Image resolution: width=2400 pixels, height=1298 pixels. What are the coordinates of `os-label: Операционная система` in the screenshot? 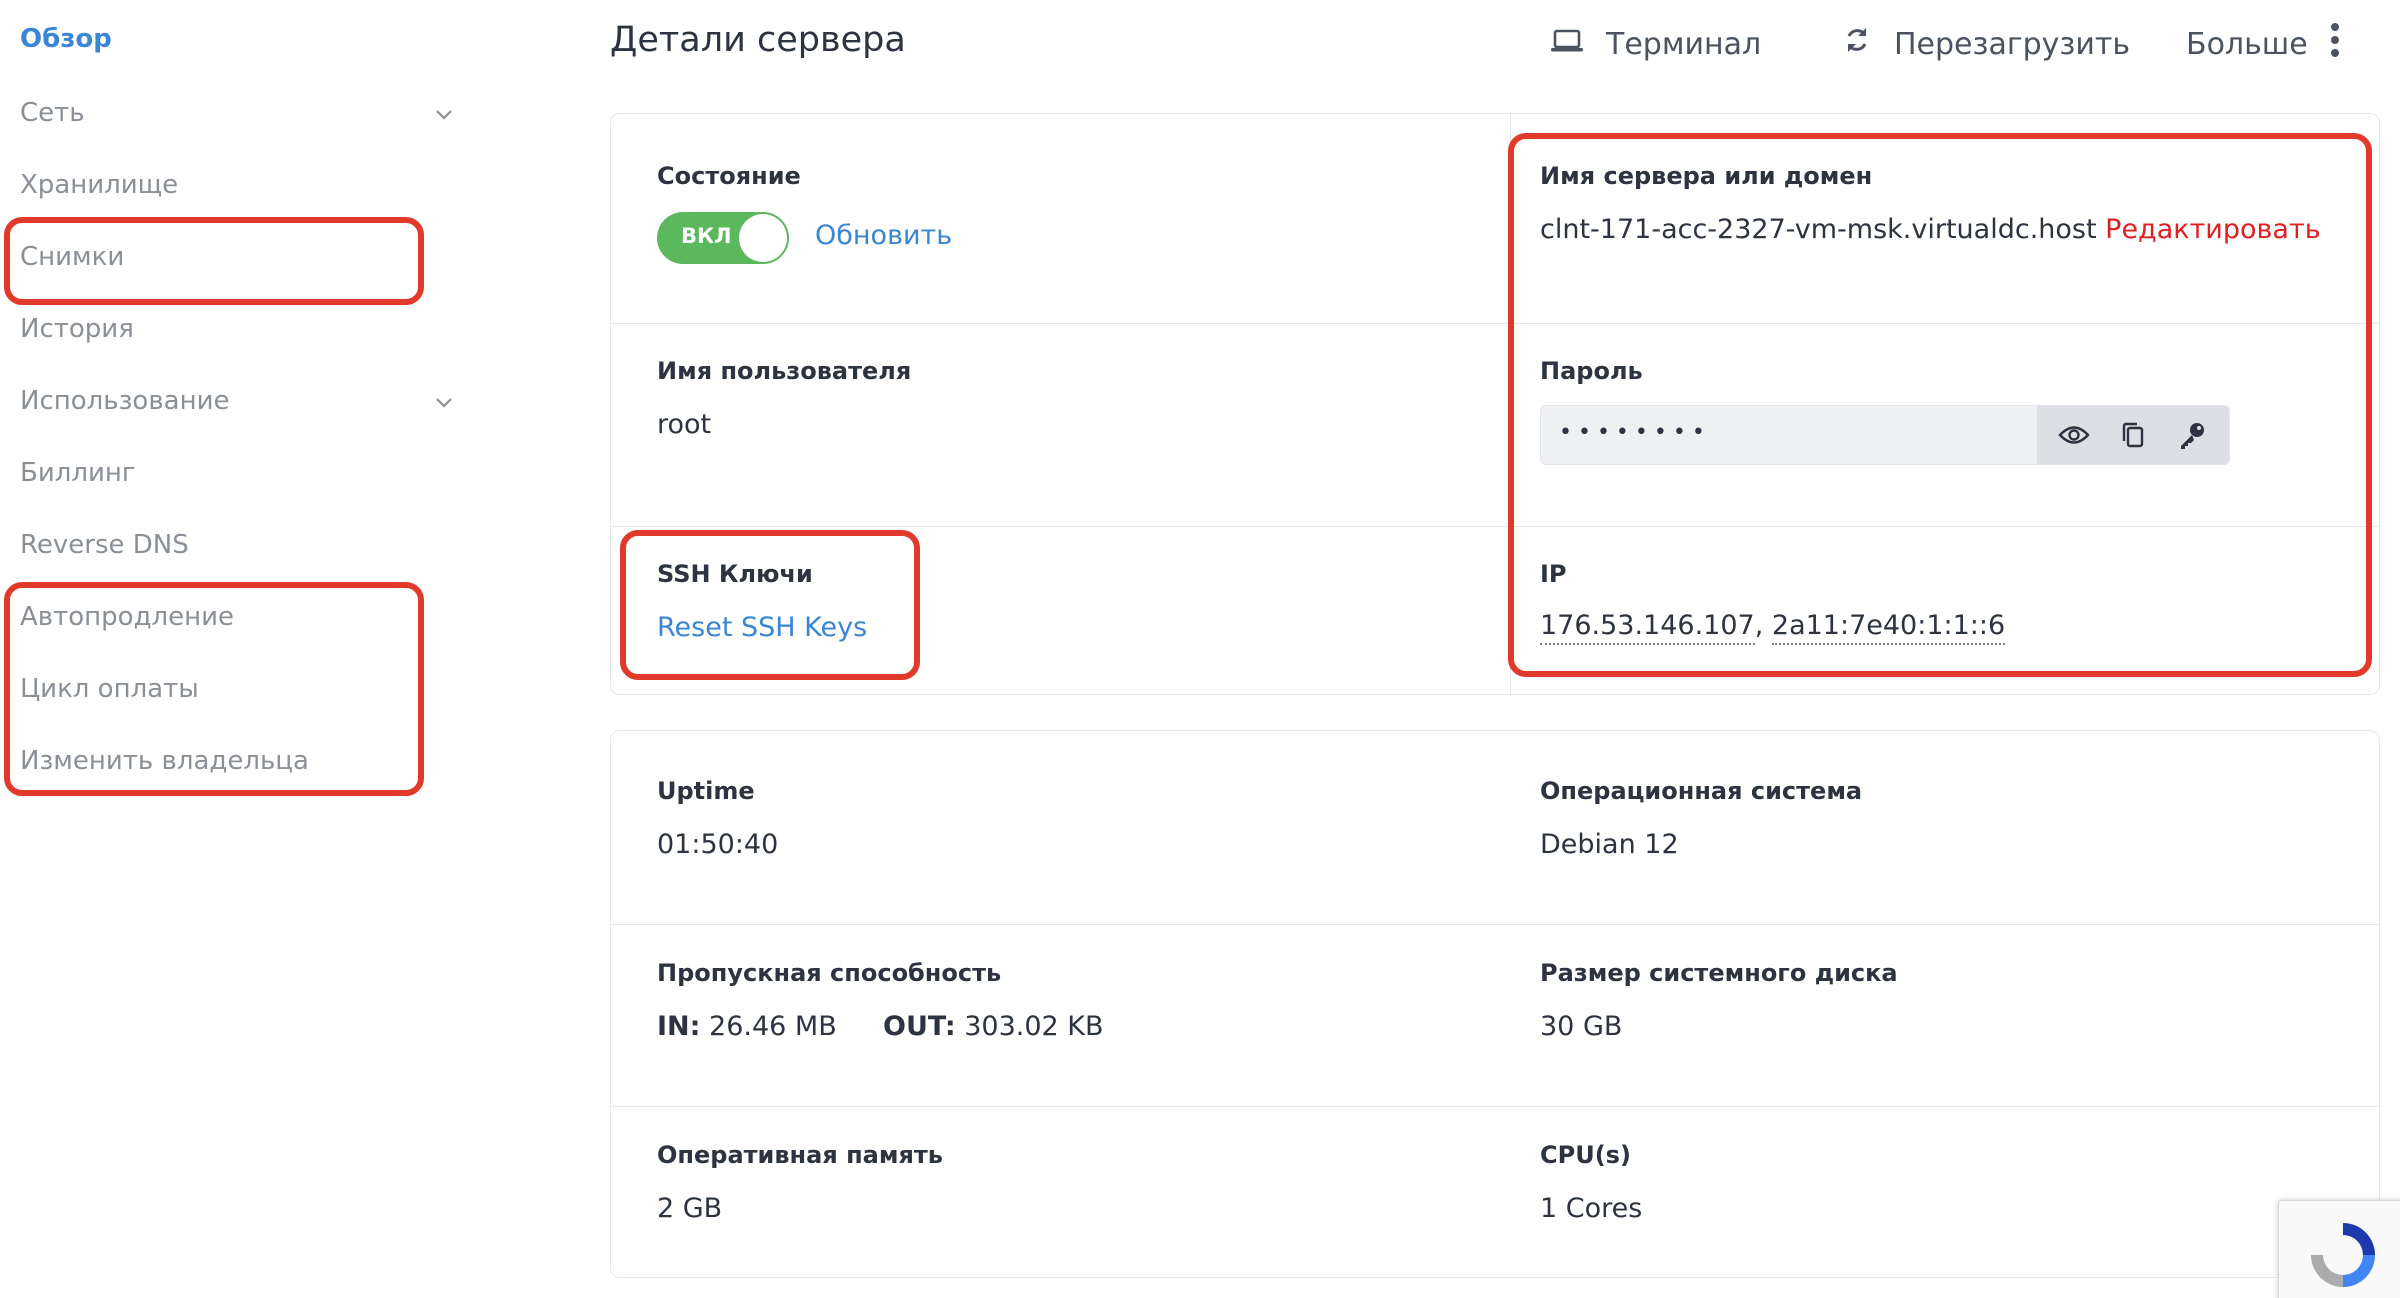 It's located at (1701, 791).